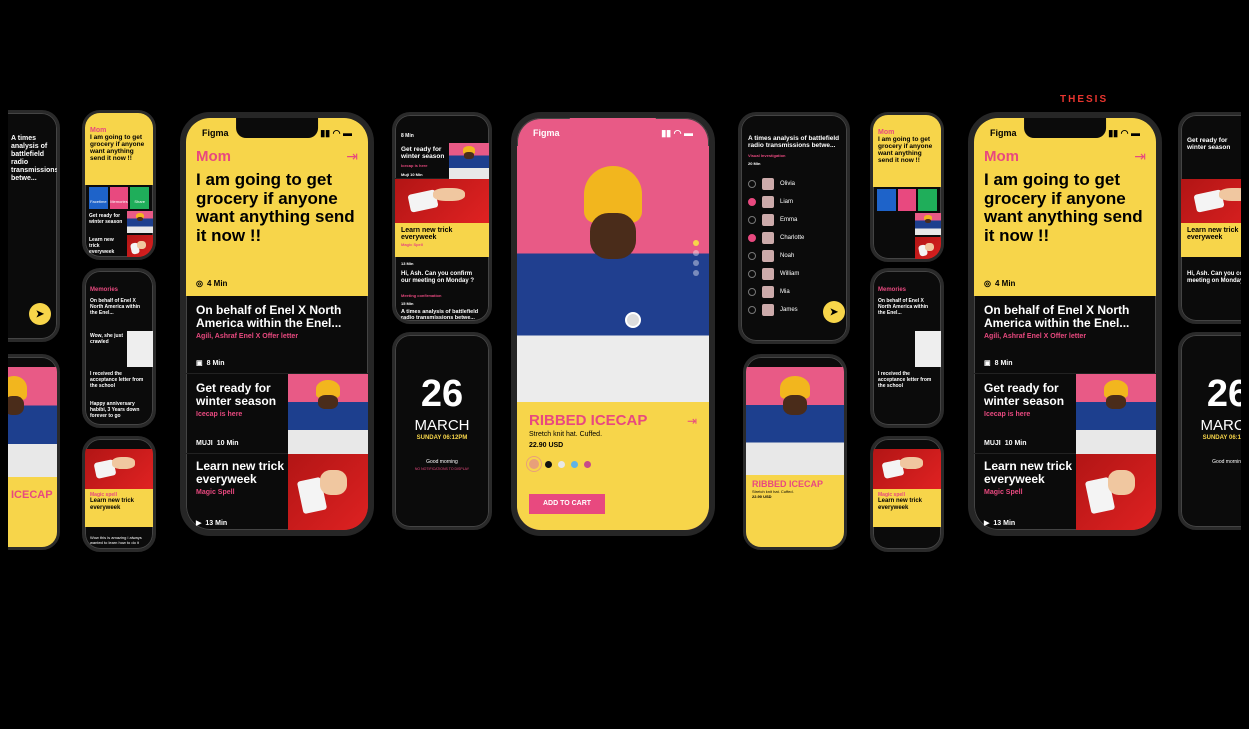 Image resolution: width=1249 pixels, height=729 pixels. Describe the element at coordinates (696, 243) in the screenshot. I see `pager-dot-active` at that location.